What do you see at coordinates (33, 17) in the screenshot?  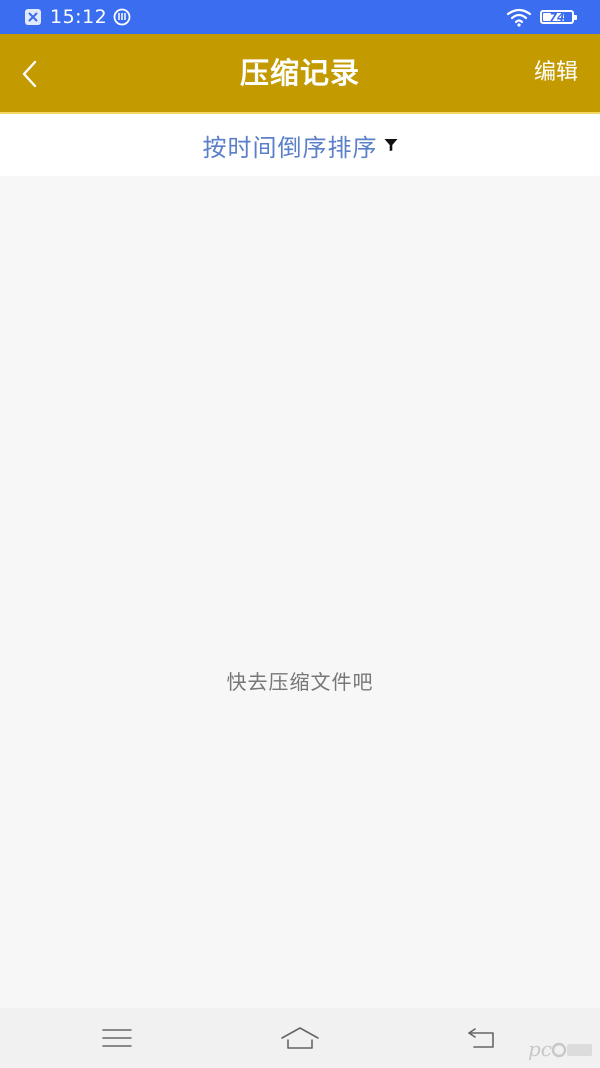 I see `close-box-icon` at bounding box center [33, 17].